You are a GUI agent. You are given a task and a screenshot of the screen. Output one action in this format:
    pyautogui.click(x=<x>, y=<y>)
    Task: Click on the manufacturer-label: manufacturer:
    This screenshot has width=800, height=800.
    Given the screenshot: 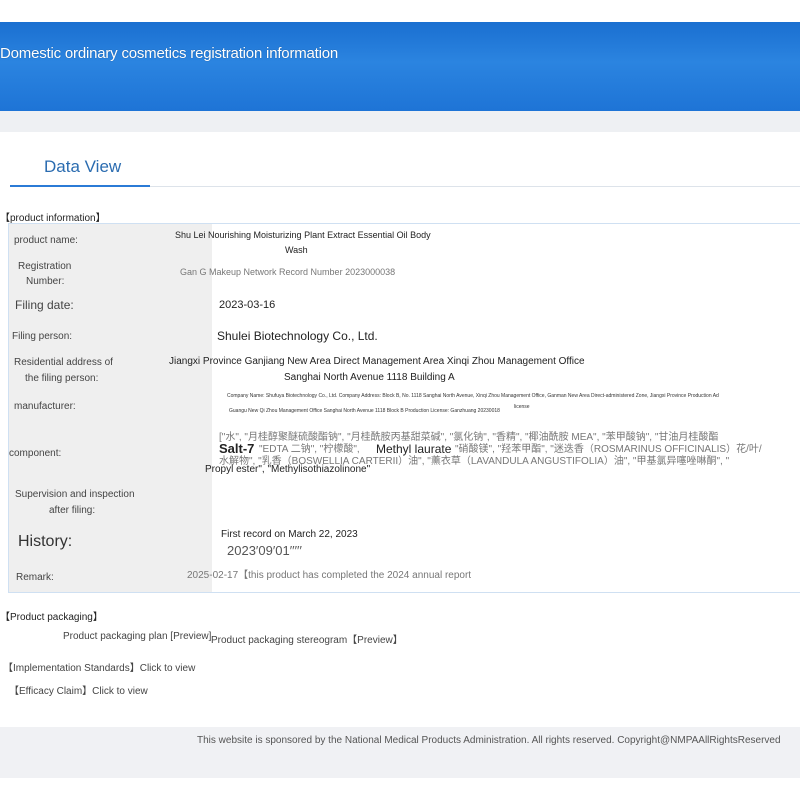 What is the action you would take?
    pyautogui.click(x=45, y=406)
    